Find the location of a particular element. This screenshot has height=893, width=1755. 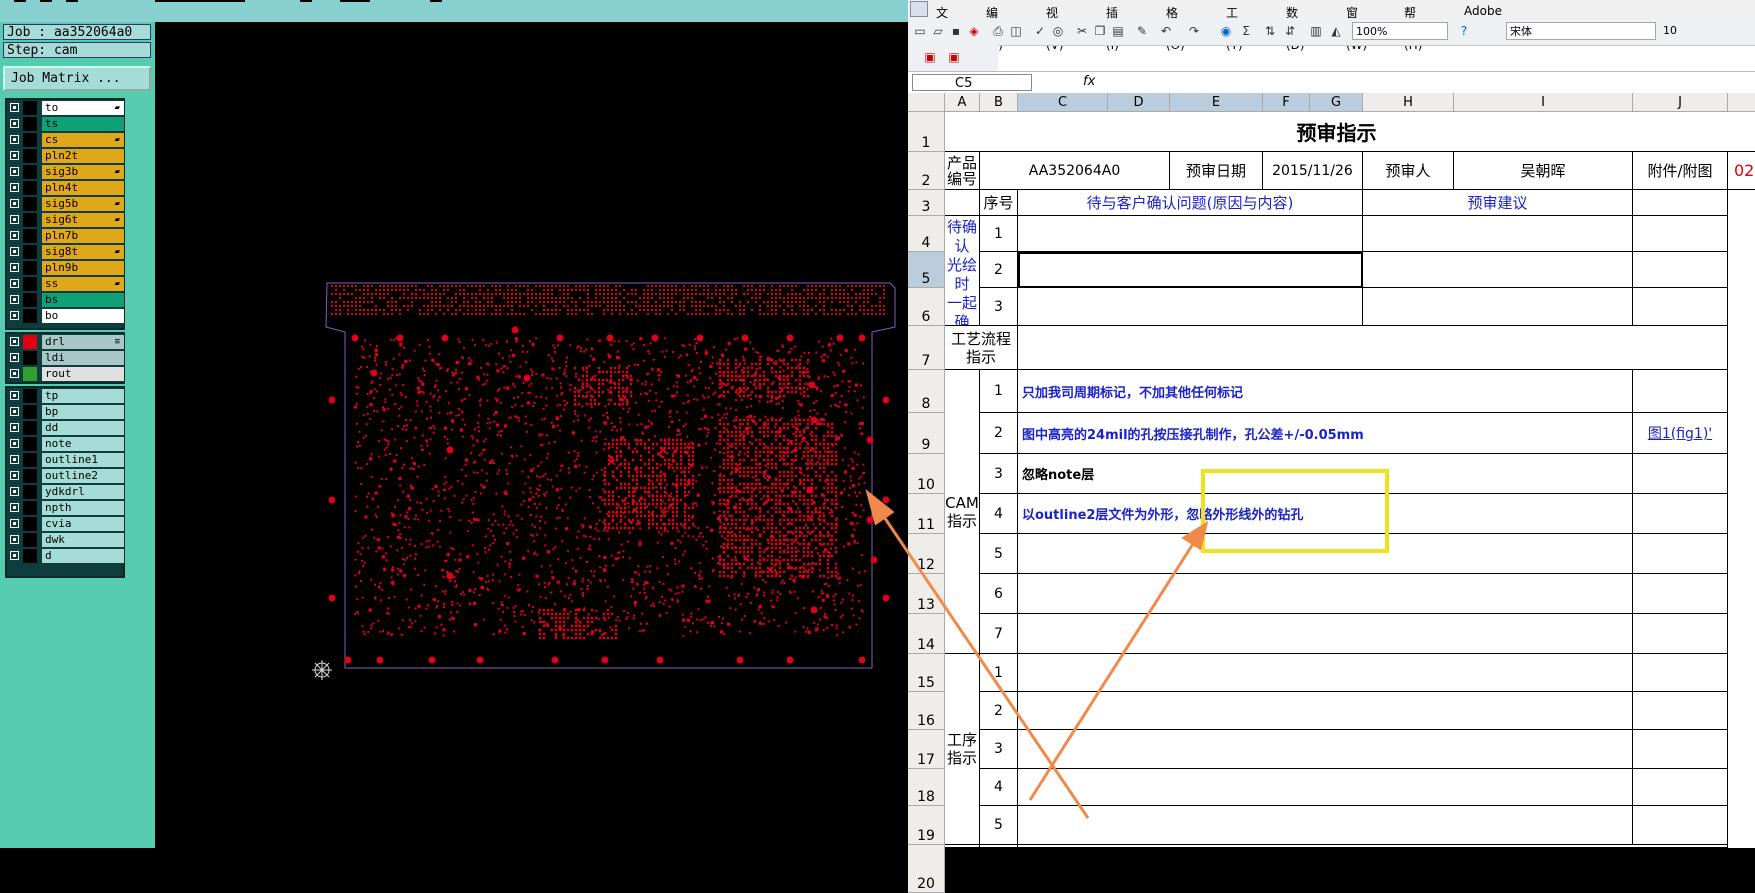

layer-name: ts is located at coordinates (83, 124).